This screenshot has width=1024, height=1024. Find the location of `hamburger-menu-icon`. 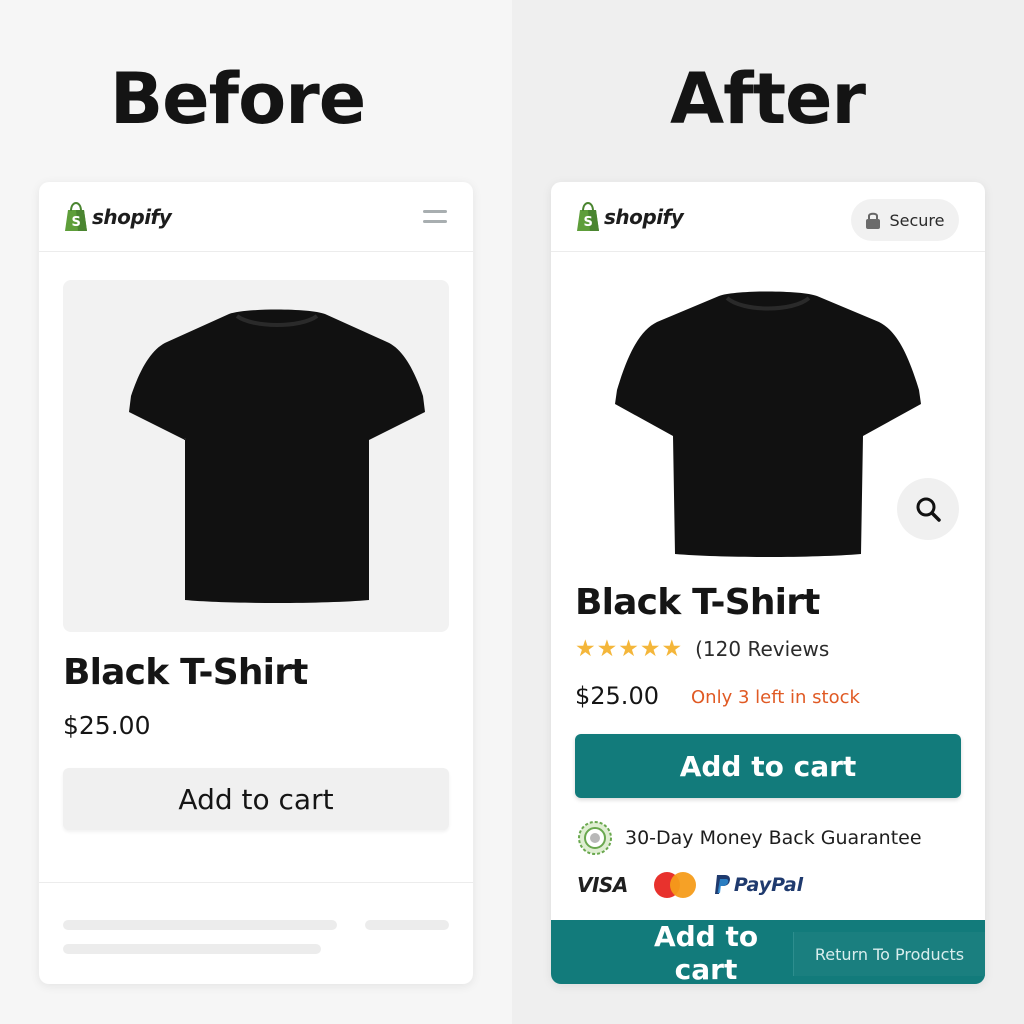

hamburger-menu-icon is located at coordinates (435, 220).